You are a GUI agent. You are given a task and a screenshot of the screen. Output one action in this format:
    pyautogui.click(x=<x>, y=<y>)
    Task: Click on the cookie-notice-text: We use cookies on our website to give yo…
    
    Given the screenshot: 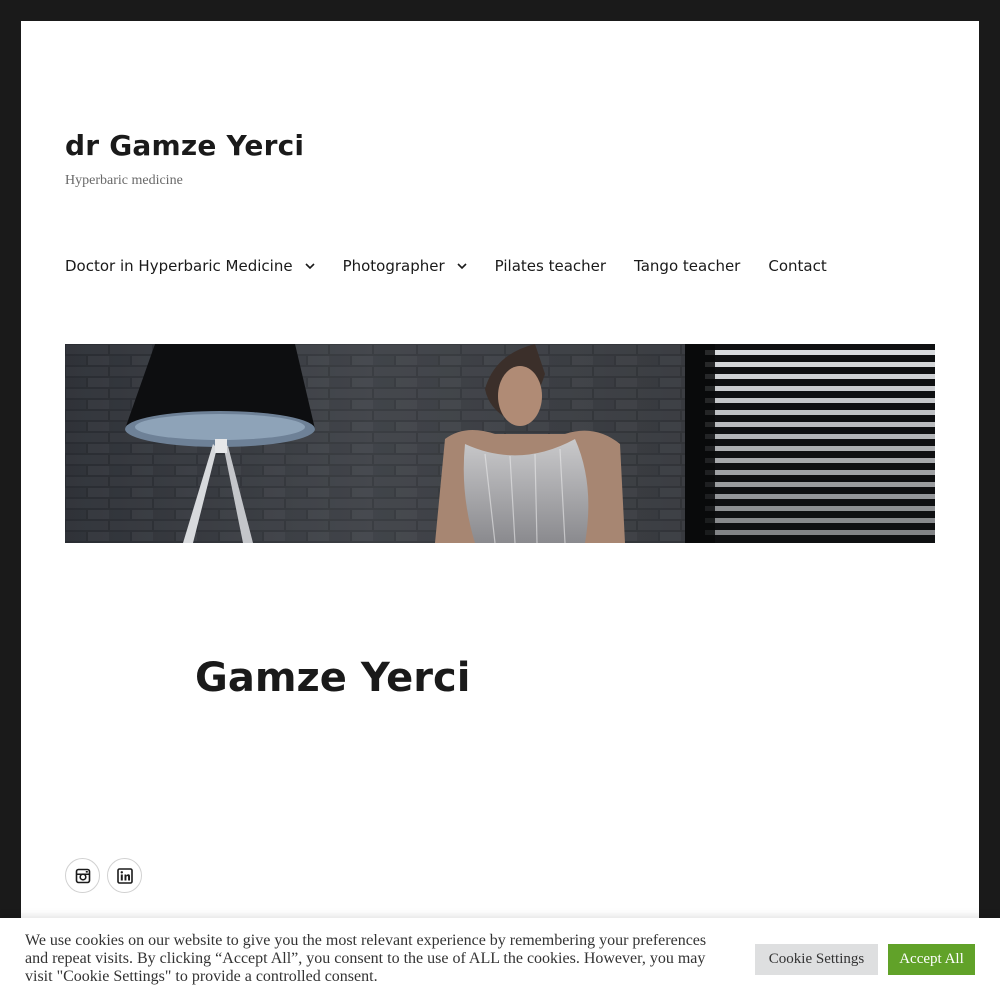 What is the action you would take?
    pyautogui.click(x=366, y=958)
    